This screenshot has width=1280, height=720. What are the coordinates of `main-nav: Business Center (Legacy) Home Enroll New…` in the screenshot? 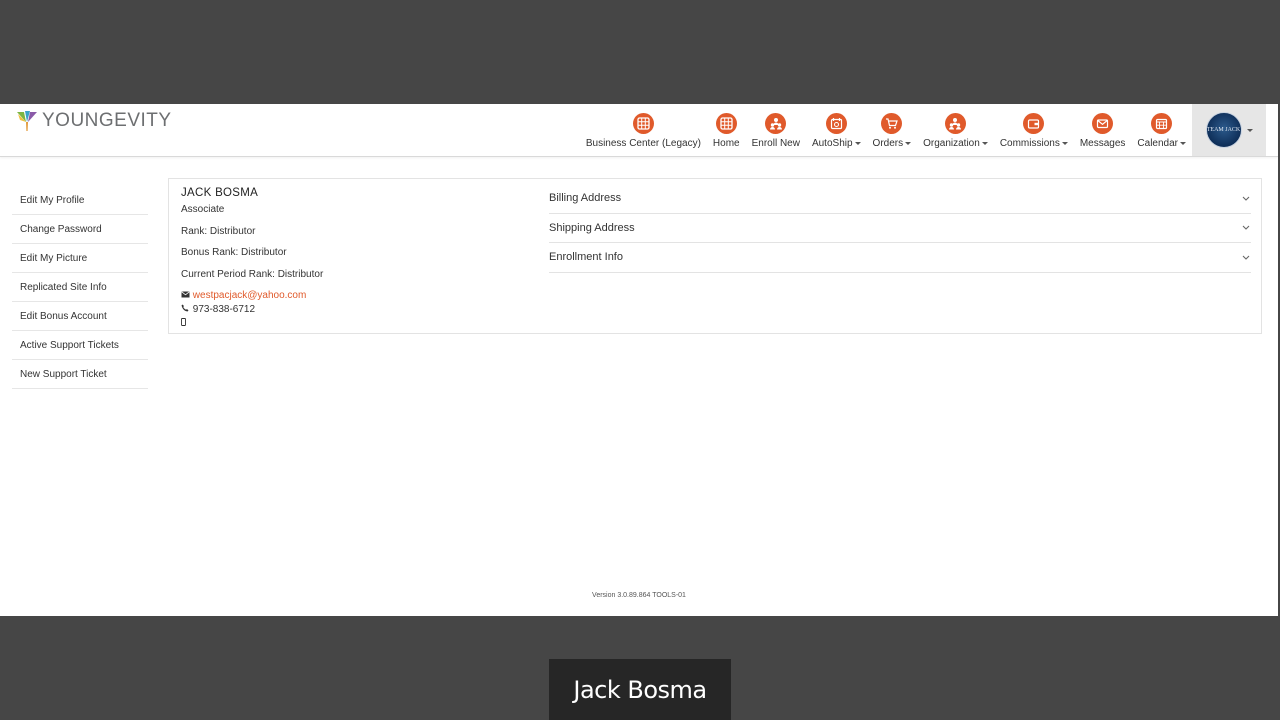 It's located at (886, 130).